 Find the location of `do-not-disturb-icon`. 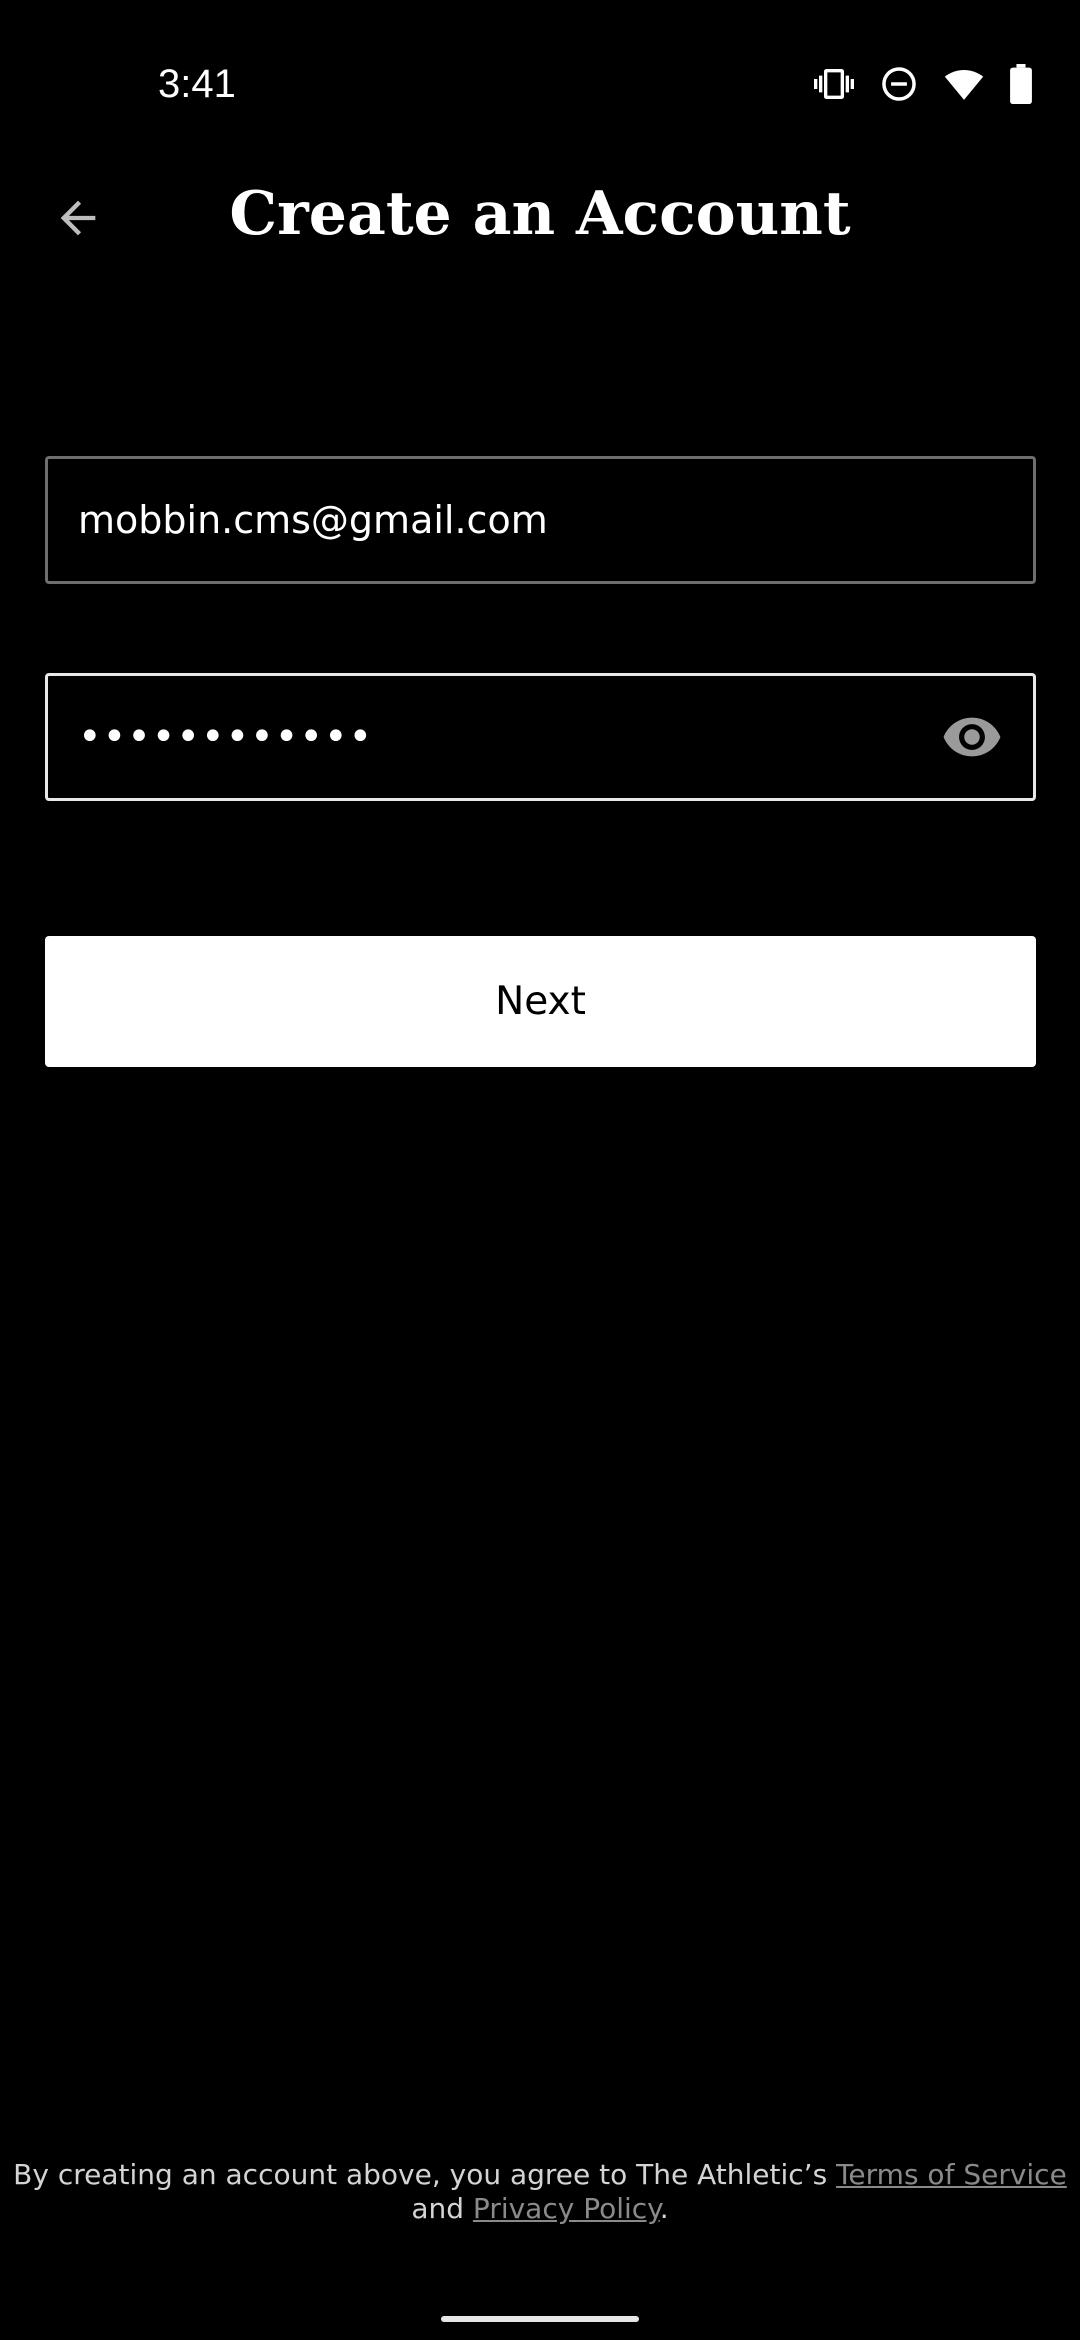

do-not-disturb-icon is located at coordinates (899, 84).